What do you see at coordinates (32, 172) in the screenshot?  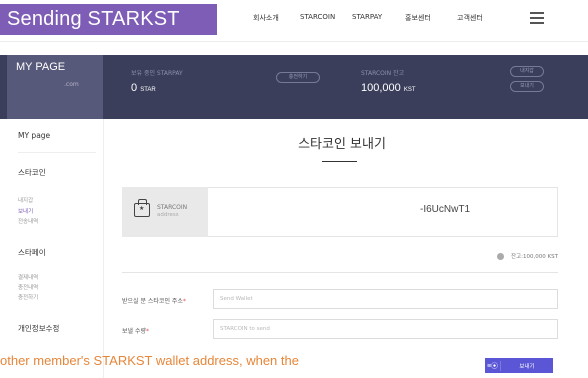 I see `sidebar-heading-starcoin: 스타코인` at bounding box center [32, 172].